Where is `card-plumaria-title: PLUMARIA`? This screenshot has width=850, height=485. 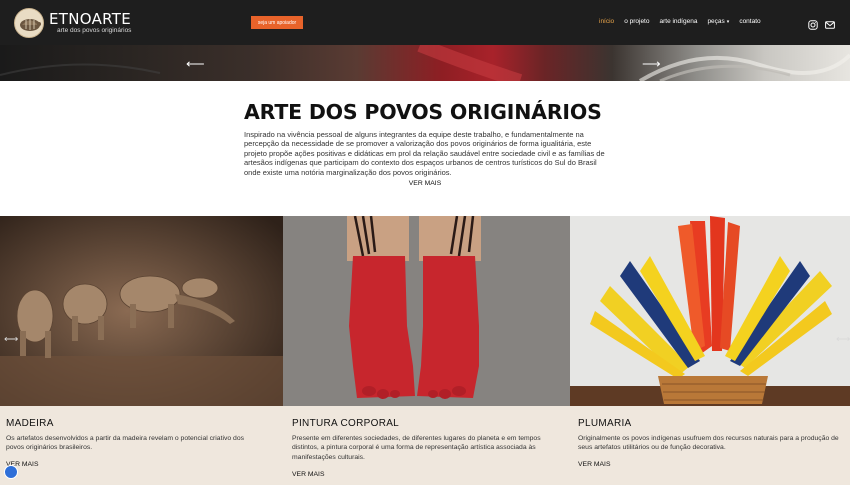 card-plumaria-title: PLUMARIA is located at coordinates (605, 423).